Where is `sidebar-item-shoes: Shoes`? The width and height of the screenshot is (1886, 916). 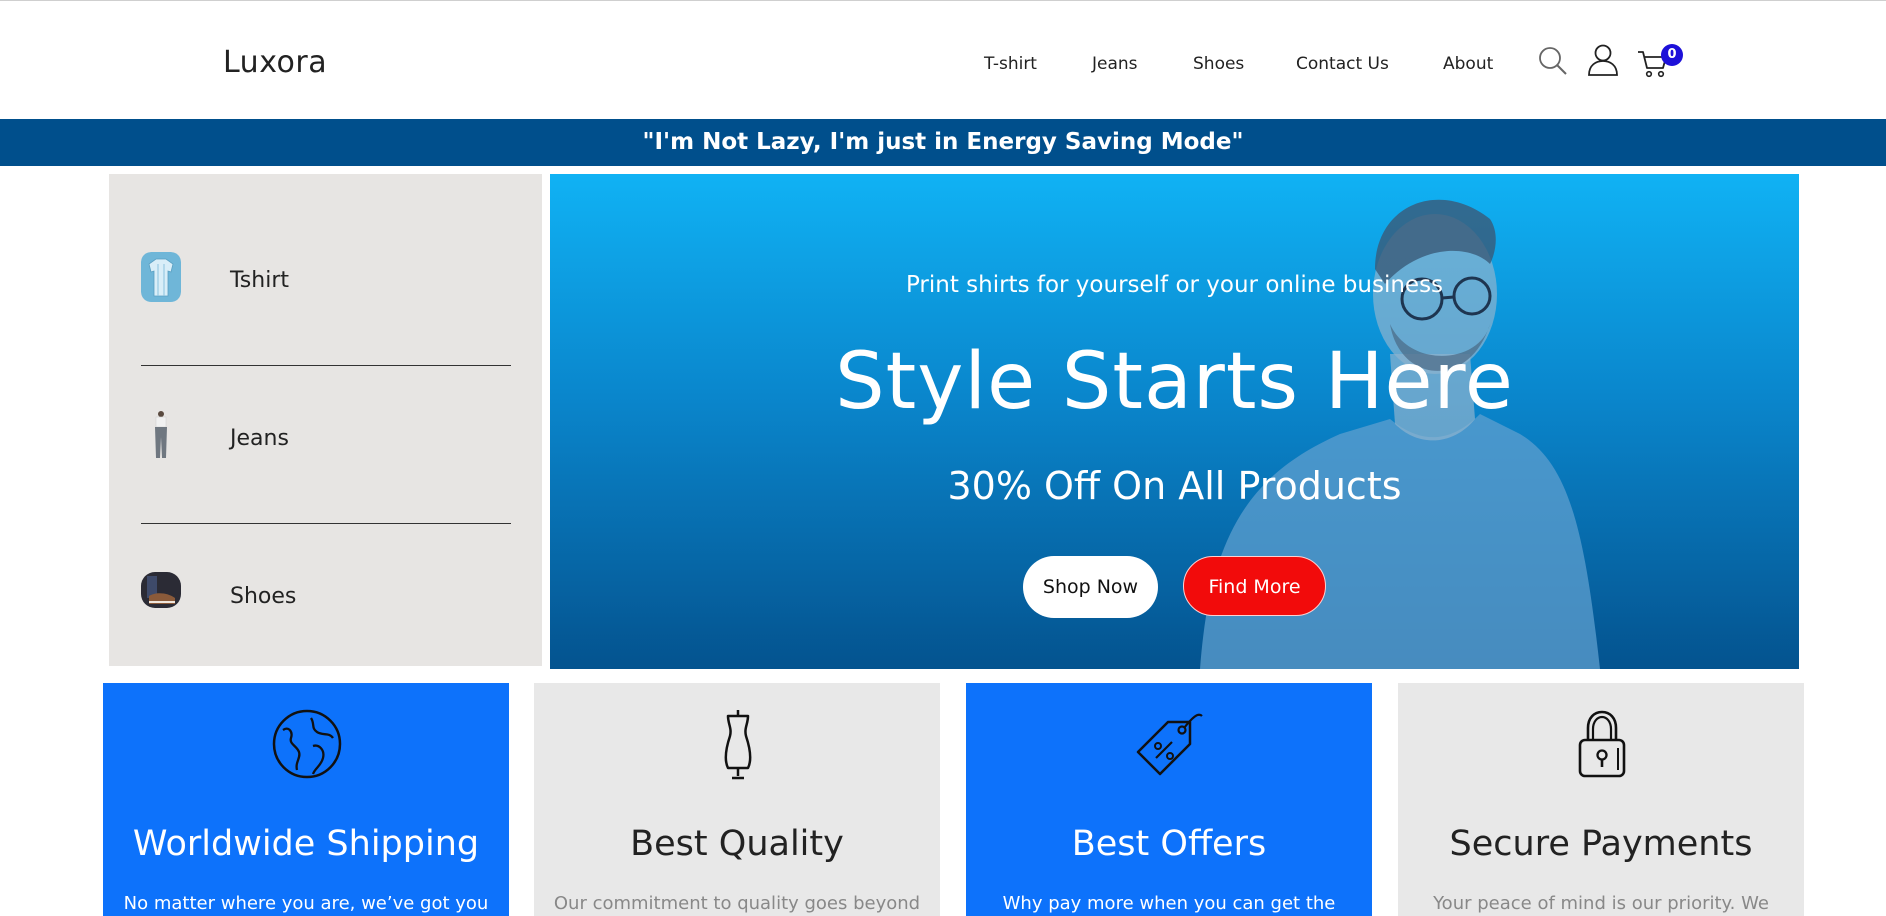 sidebar-item-shoes: Shoes is located at coordinates (326, 598).